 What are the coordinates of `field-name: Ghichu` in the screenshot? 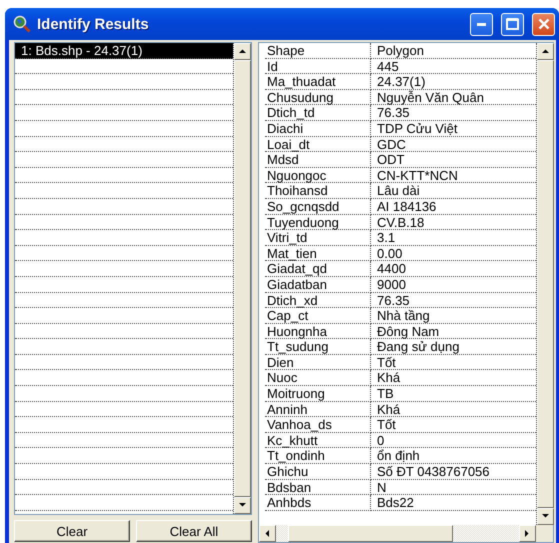 It's located at (318, 472).